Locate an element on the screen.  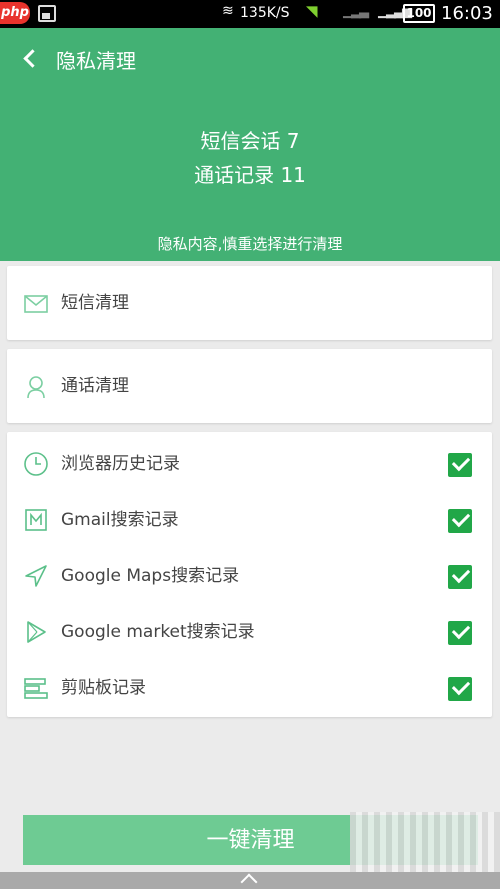
image-notification-icon is located at coordinates (47, 13).